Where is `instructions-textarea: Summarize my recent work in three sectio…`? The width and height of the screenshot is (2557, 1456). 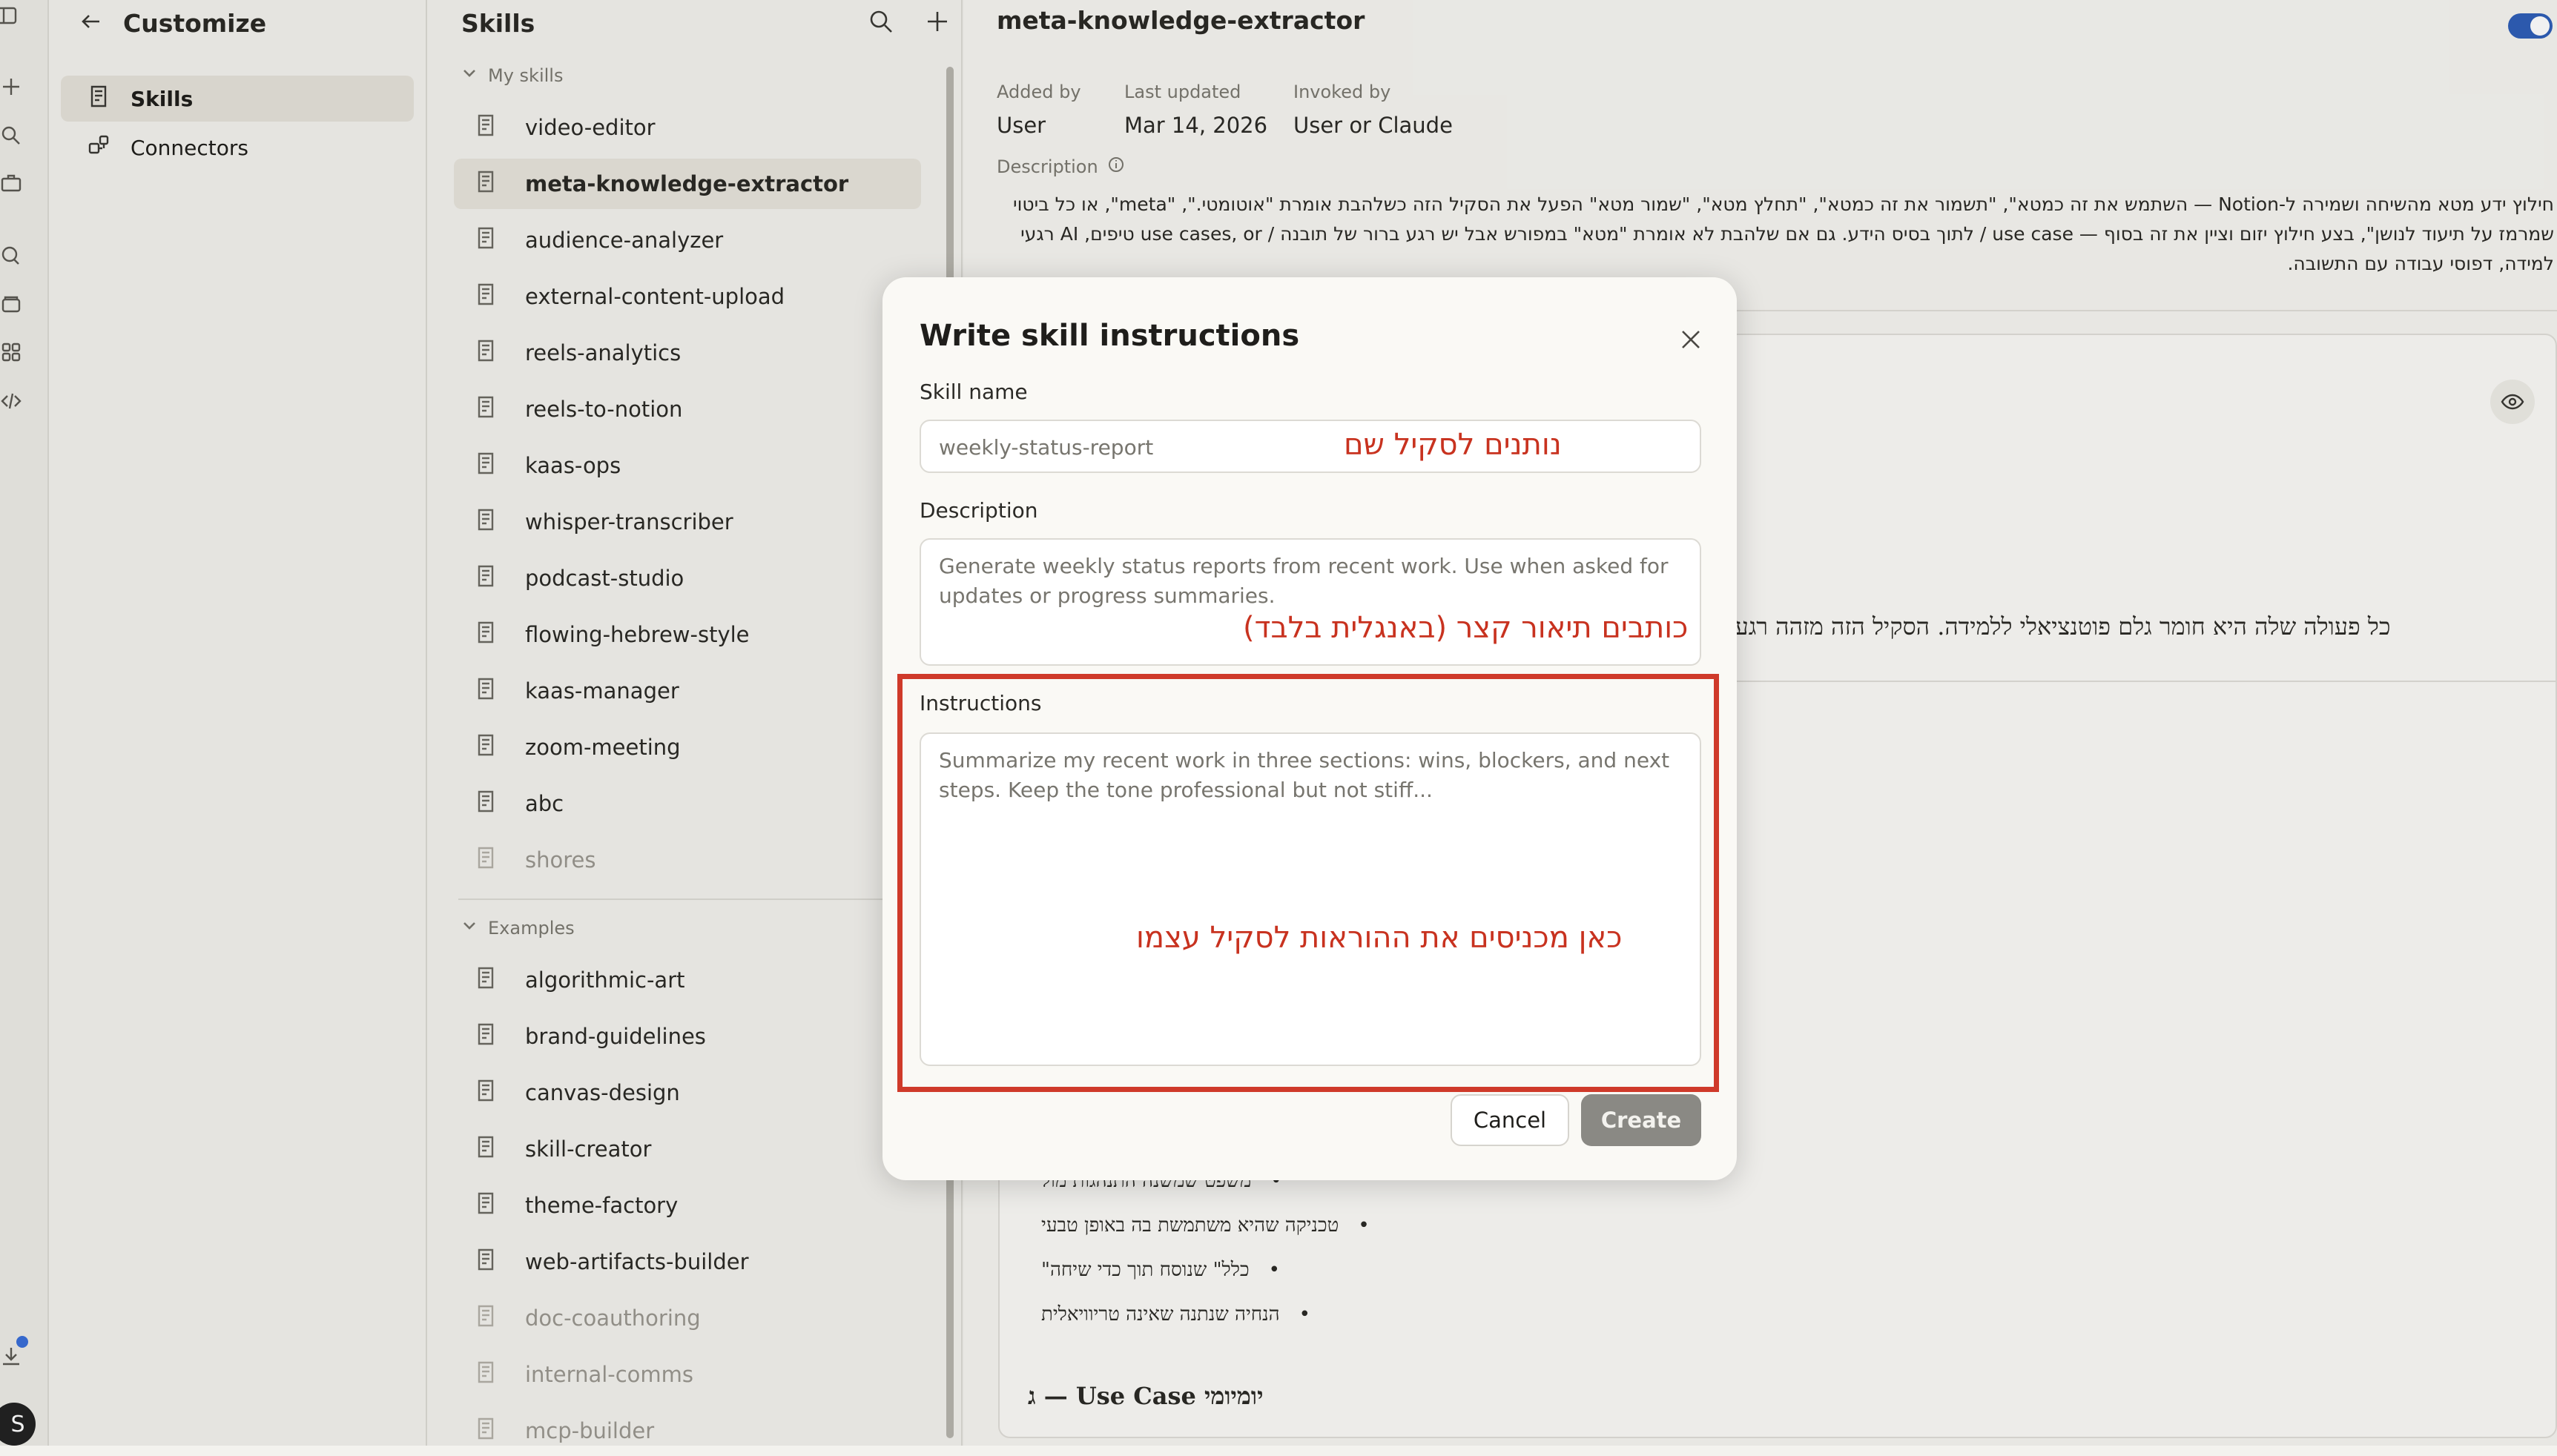 instructions-textarea: Summarize my recent work in three sectio… is located at coordinates (1310, 899).